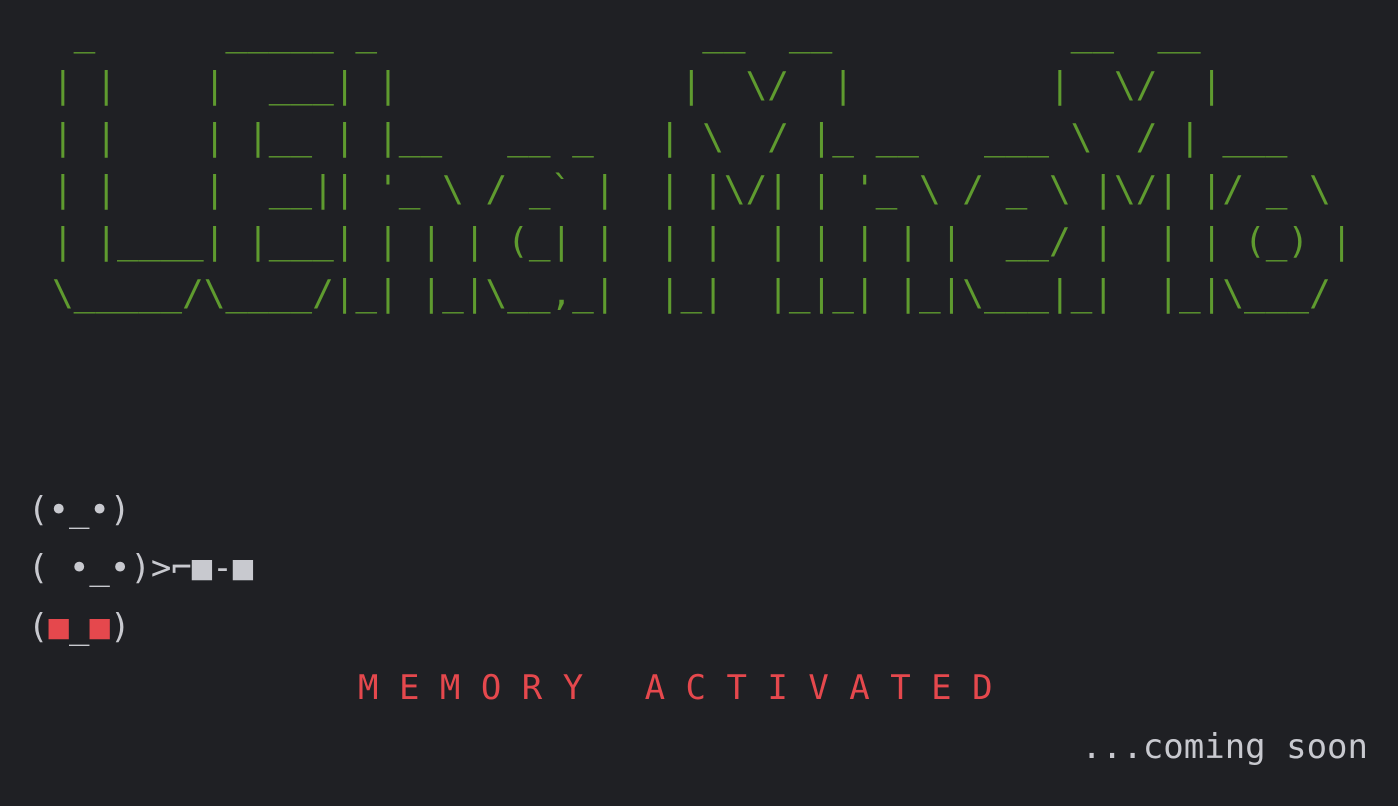 The image size is (1398, 806). Describe the element at coordinates (38, 627) in the screenshot. I see `face-left-paren: (` at that location.